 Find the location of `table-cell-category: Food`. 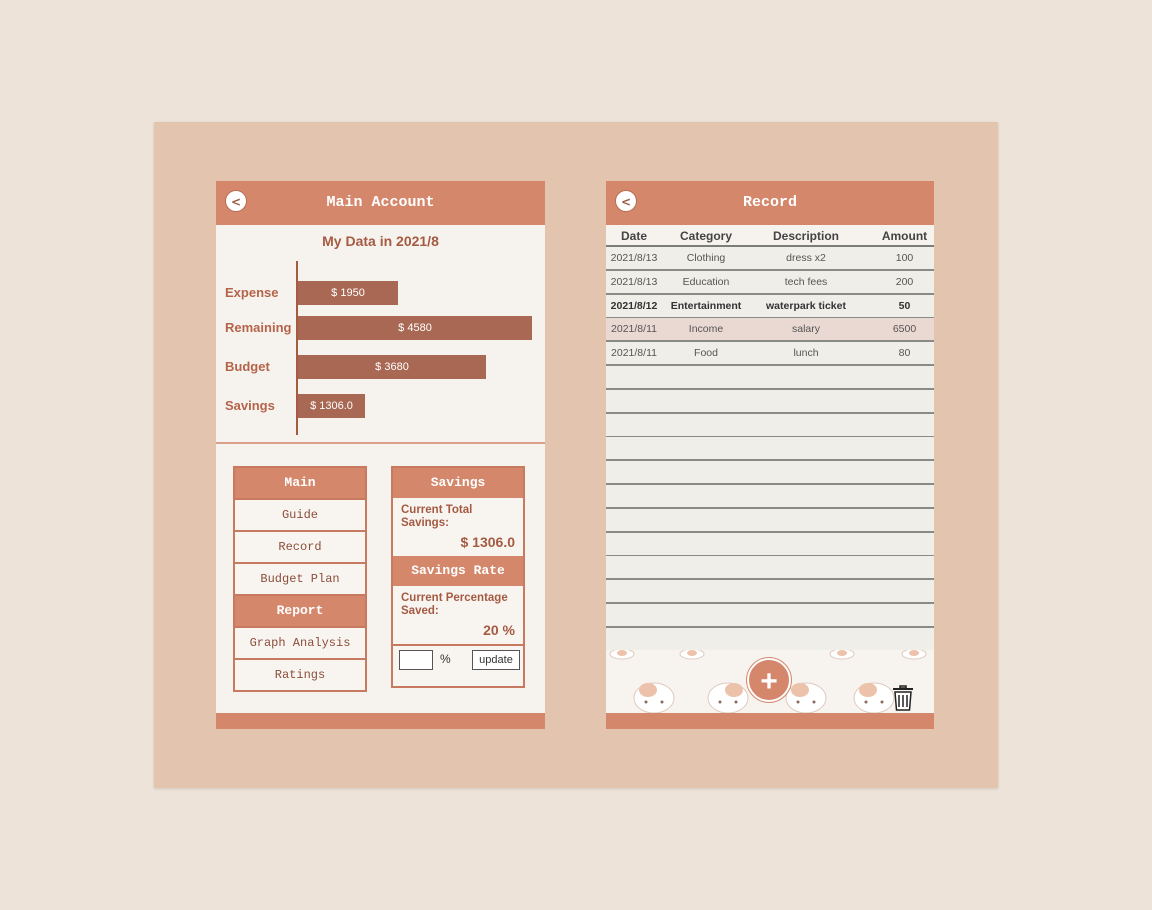

table-cell-category: Food is located at coordinates (706, 353).